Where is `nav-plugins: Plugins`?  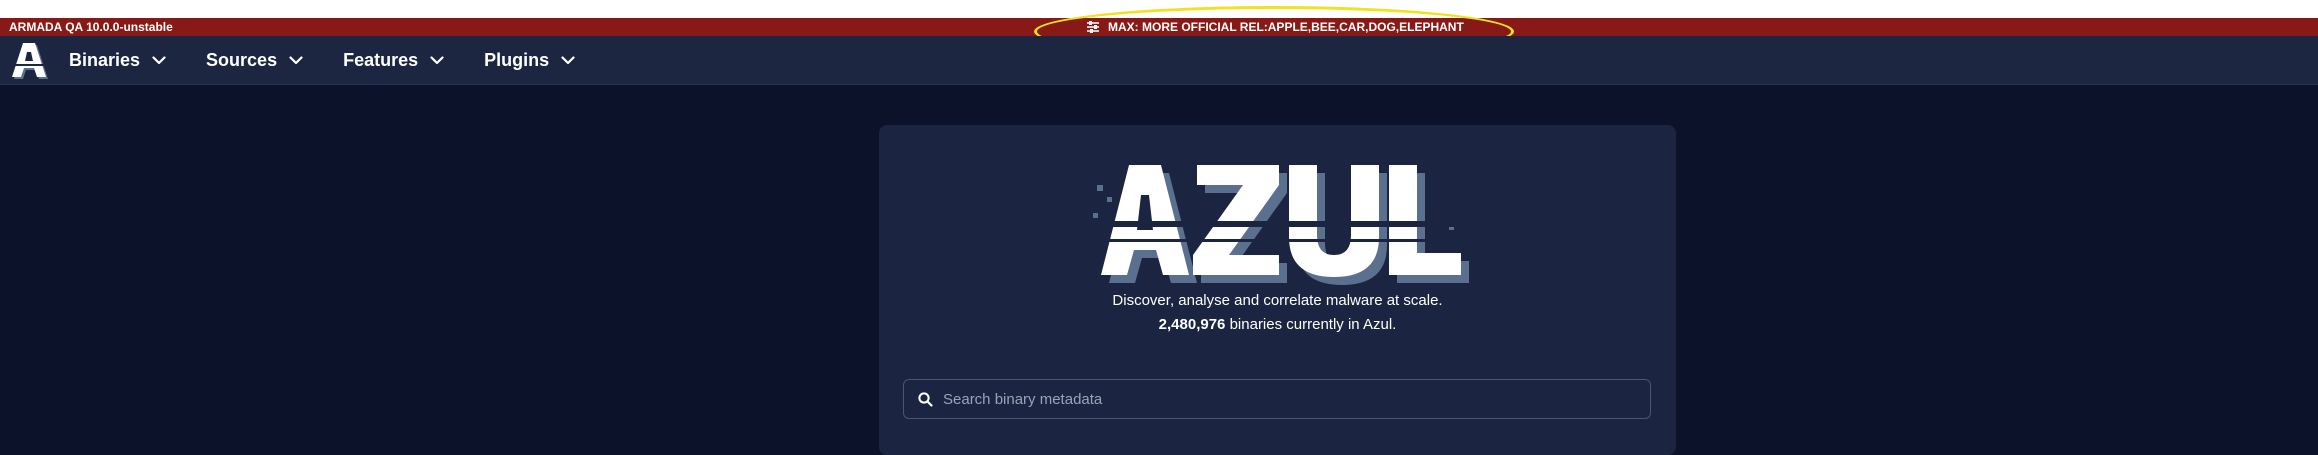
nav-plugins: Plugins is located at coordinates (529, 60).